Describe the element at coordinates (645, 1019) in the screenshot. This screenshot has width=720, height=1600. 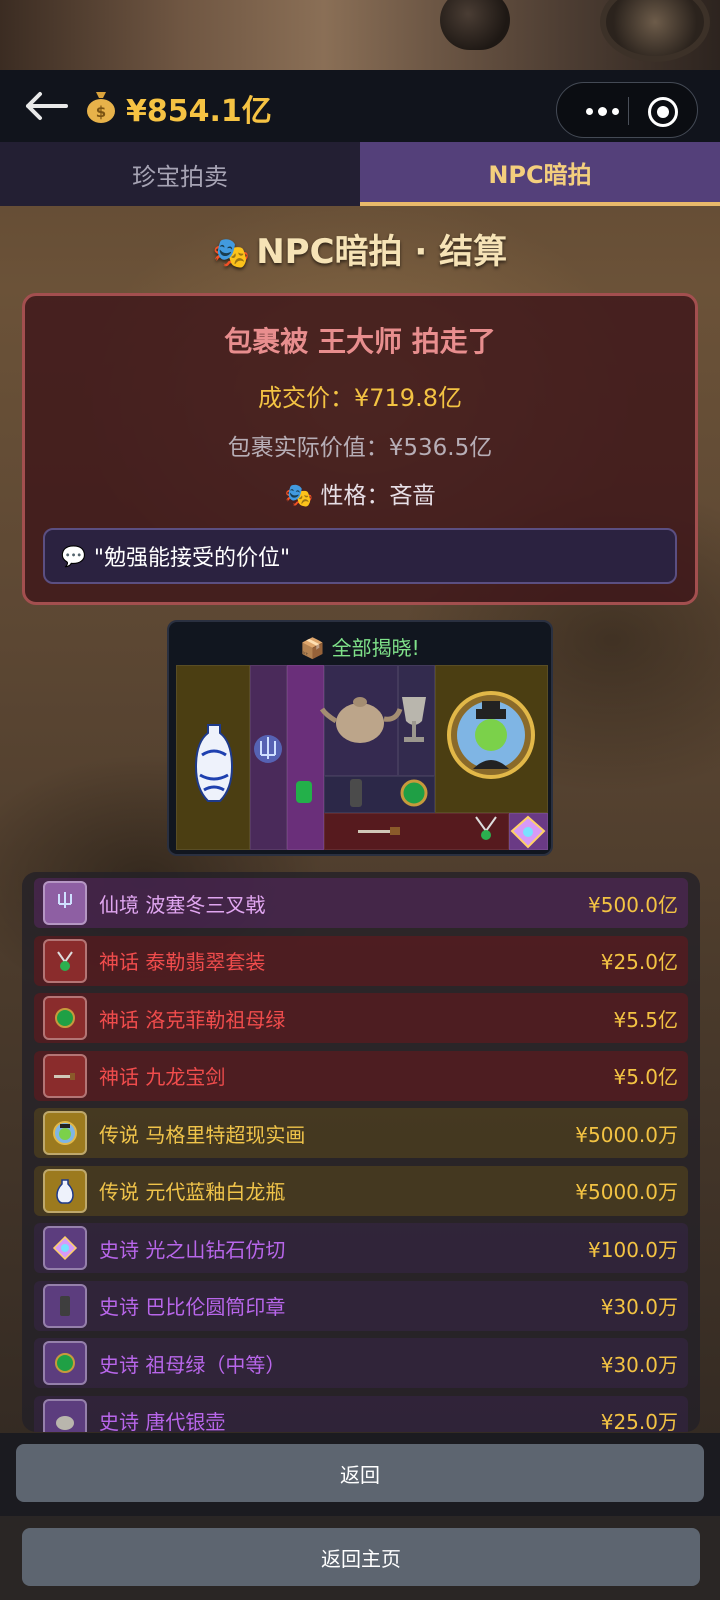
I see `item-price: ¥5.5亿` at that location.